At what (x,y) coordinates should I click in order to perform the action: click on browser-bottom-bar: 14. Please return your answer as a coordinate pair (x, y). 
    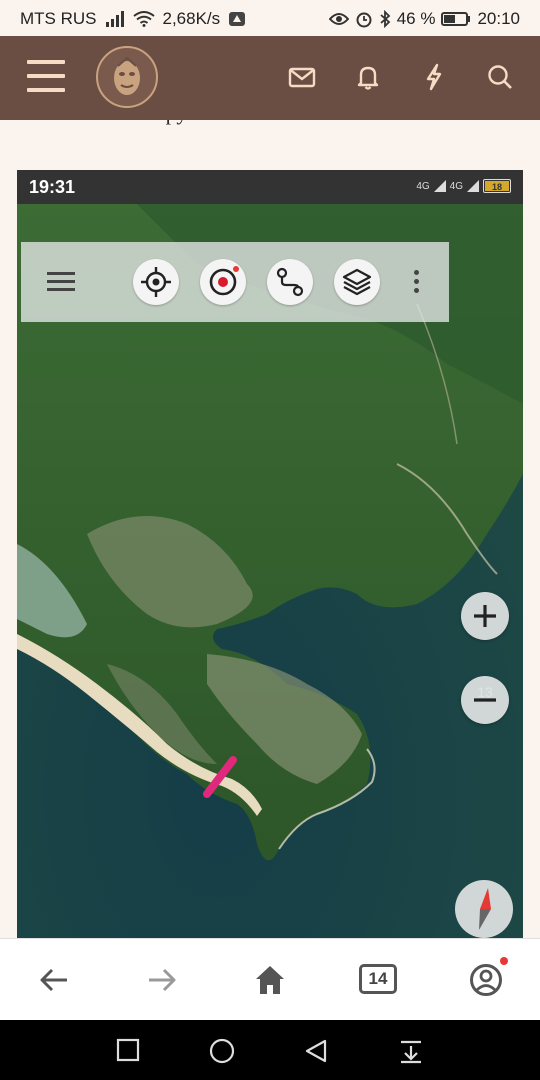
    Looking at the image, I should click on (270, 979).